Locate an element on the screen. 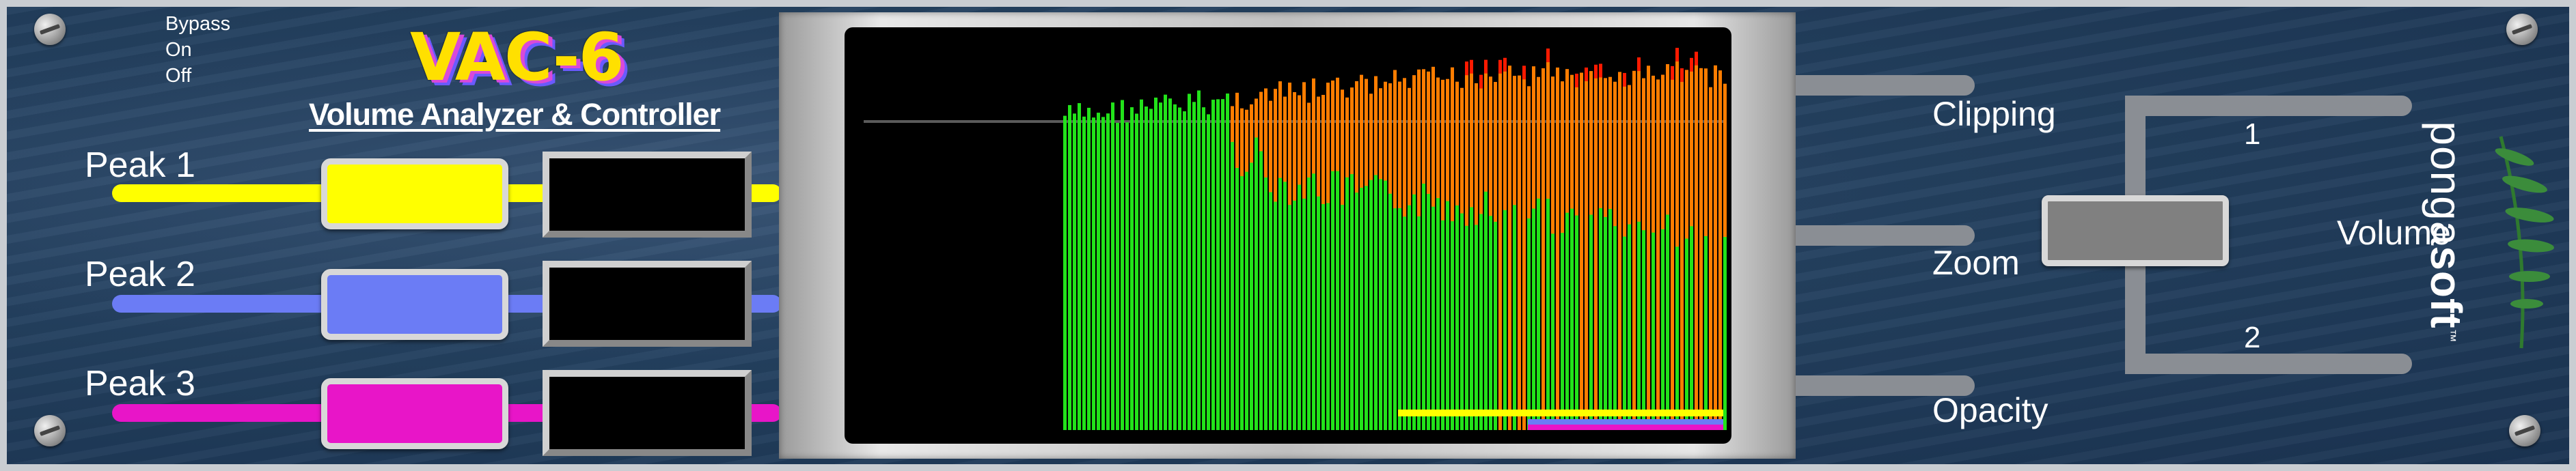 The image size is (2576, 471). volume-bracket-bottom is located at coordinates (2268, 364).